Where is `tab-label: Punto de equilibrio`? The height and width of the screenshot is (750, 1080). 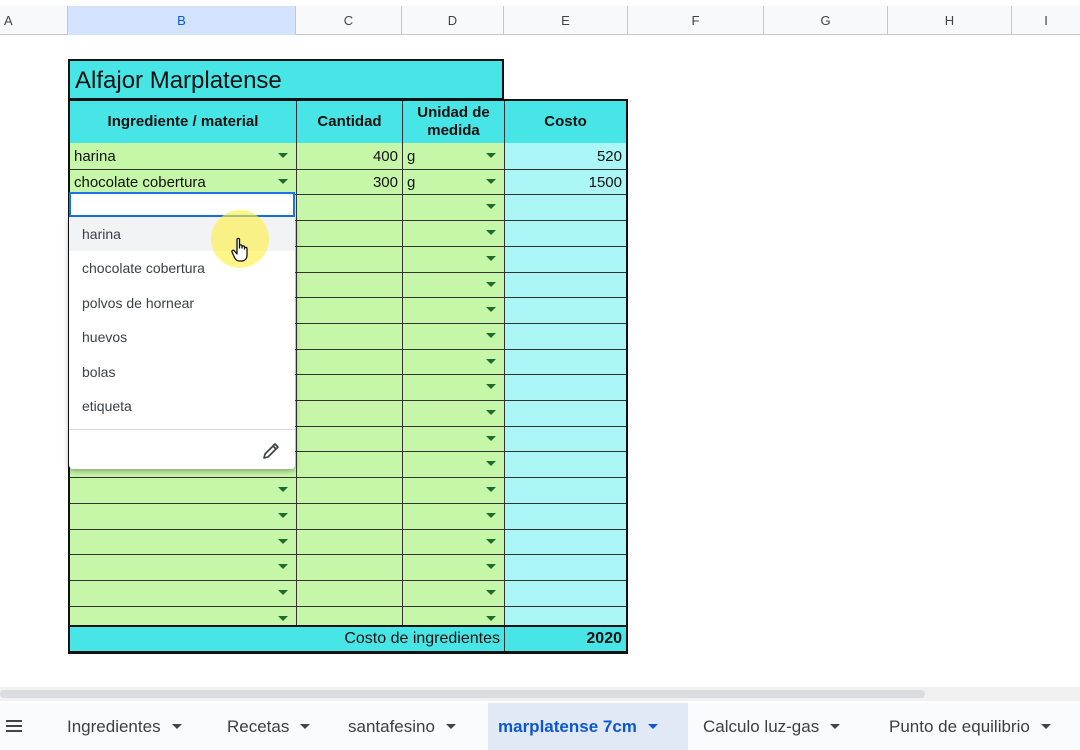
tab-label: Punto de equilibrio is located at coordinates (959, 726).